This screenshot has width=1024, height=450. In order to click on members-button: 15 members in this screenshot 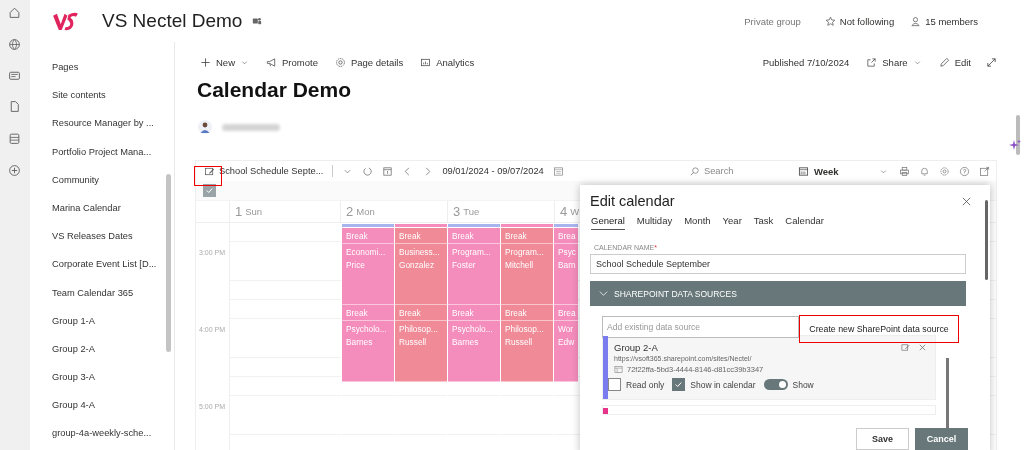, I will do `click(944, 21)`.